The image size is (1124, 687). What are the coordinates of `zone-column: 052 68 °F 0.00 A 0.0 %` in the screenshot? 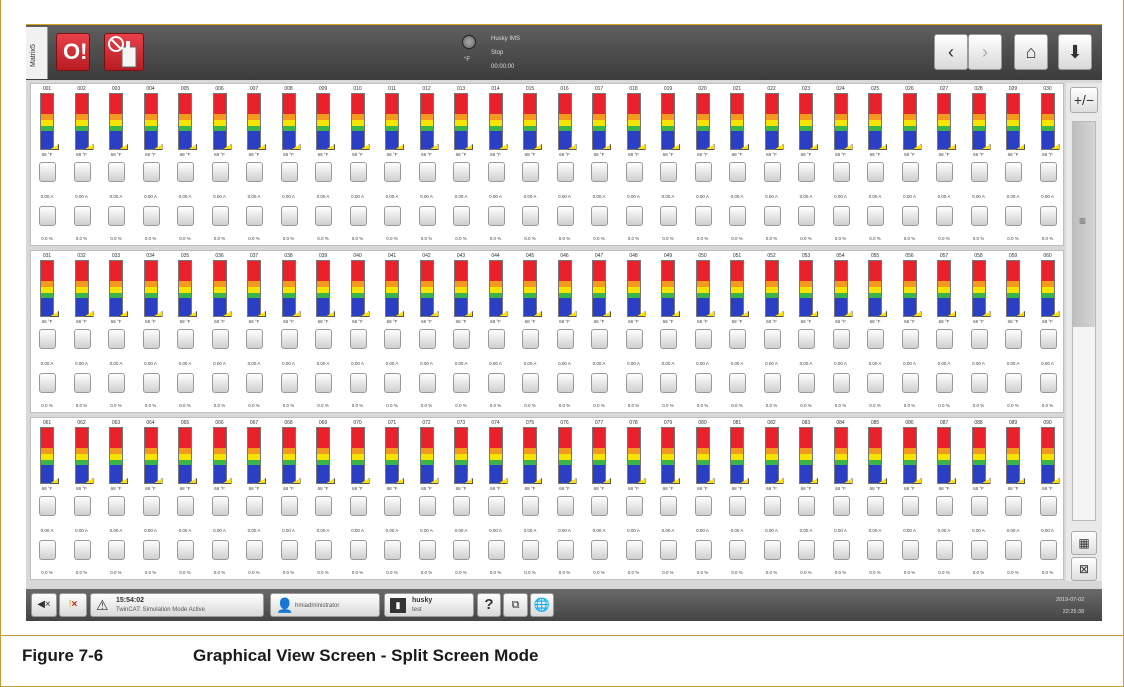 It's located at (774, 332).